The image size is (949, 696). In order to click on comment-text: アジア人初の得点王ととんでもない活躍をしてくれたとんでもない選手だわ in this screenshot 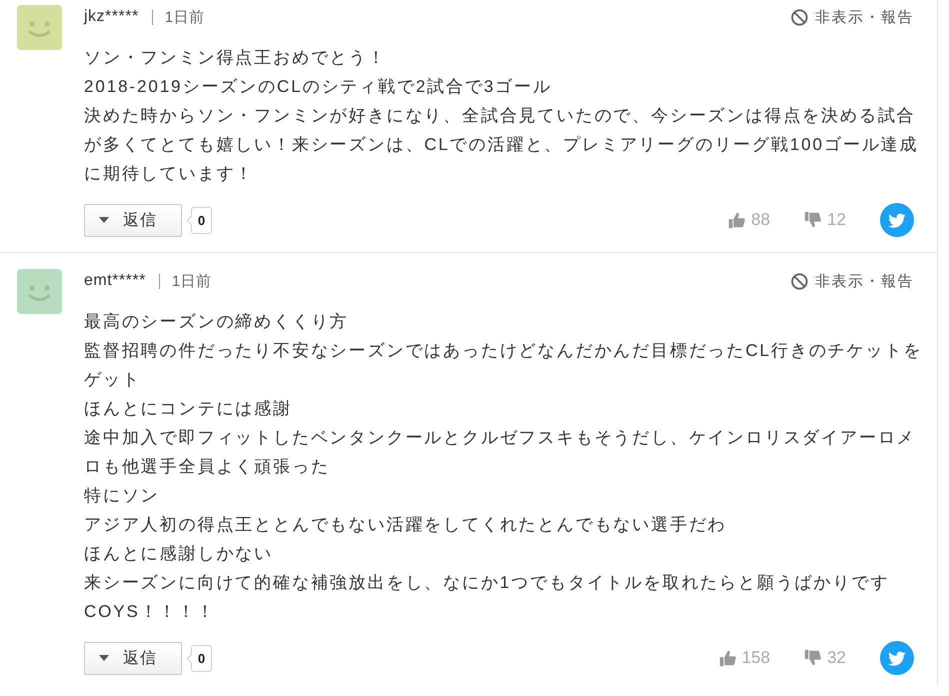, I will do `click(406, 525)`.